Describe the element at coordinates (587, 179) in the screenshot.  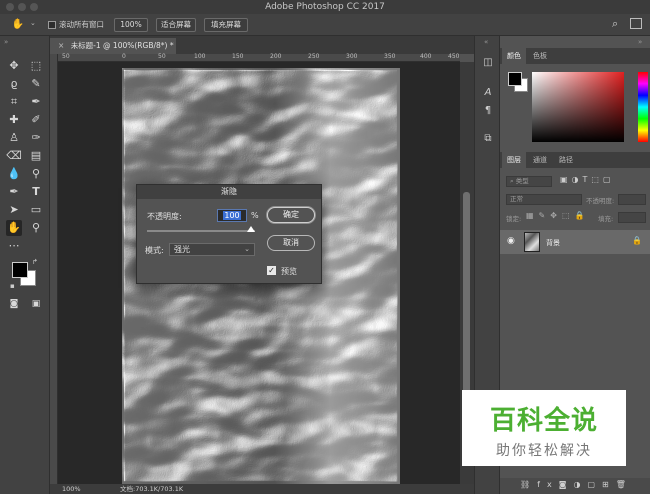
I see `layer-filter-icons: ▣◑T⬚▢` at that location.